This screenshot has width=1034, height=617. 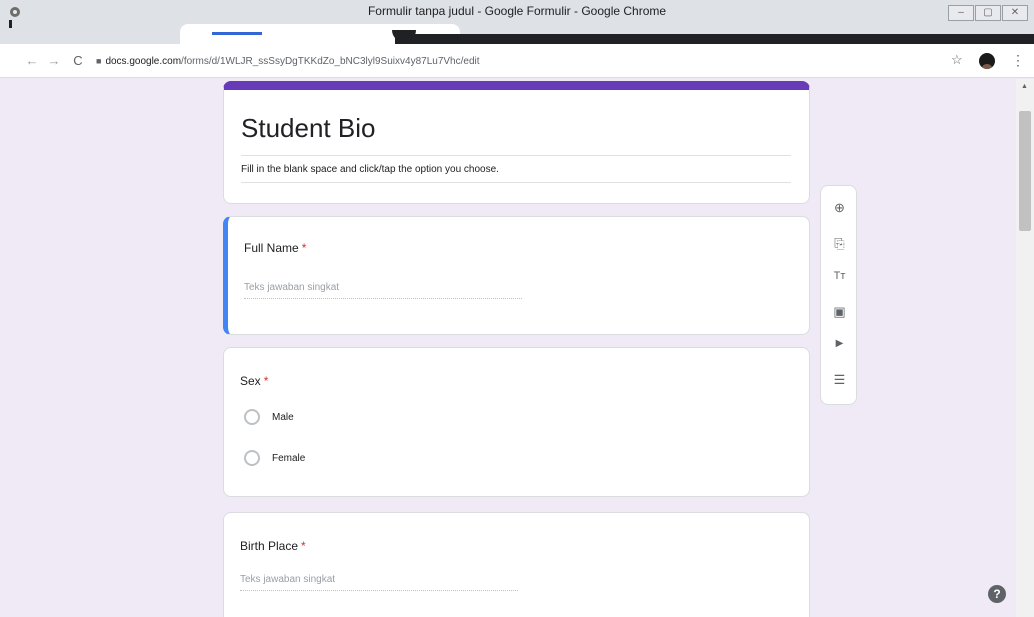 I want to click on question-title-text: Birth Place, so click(x=269, y=546).